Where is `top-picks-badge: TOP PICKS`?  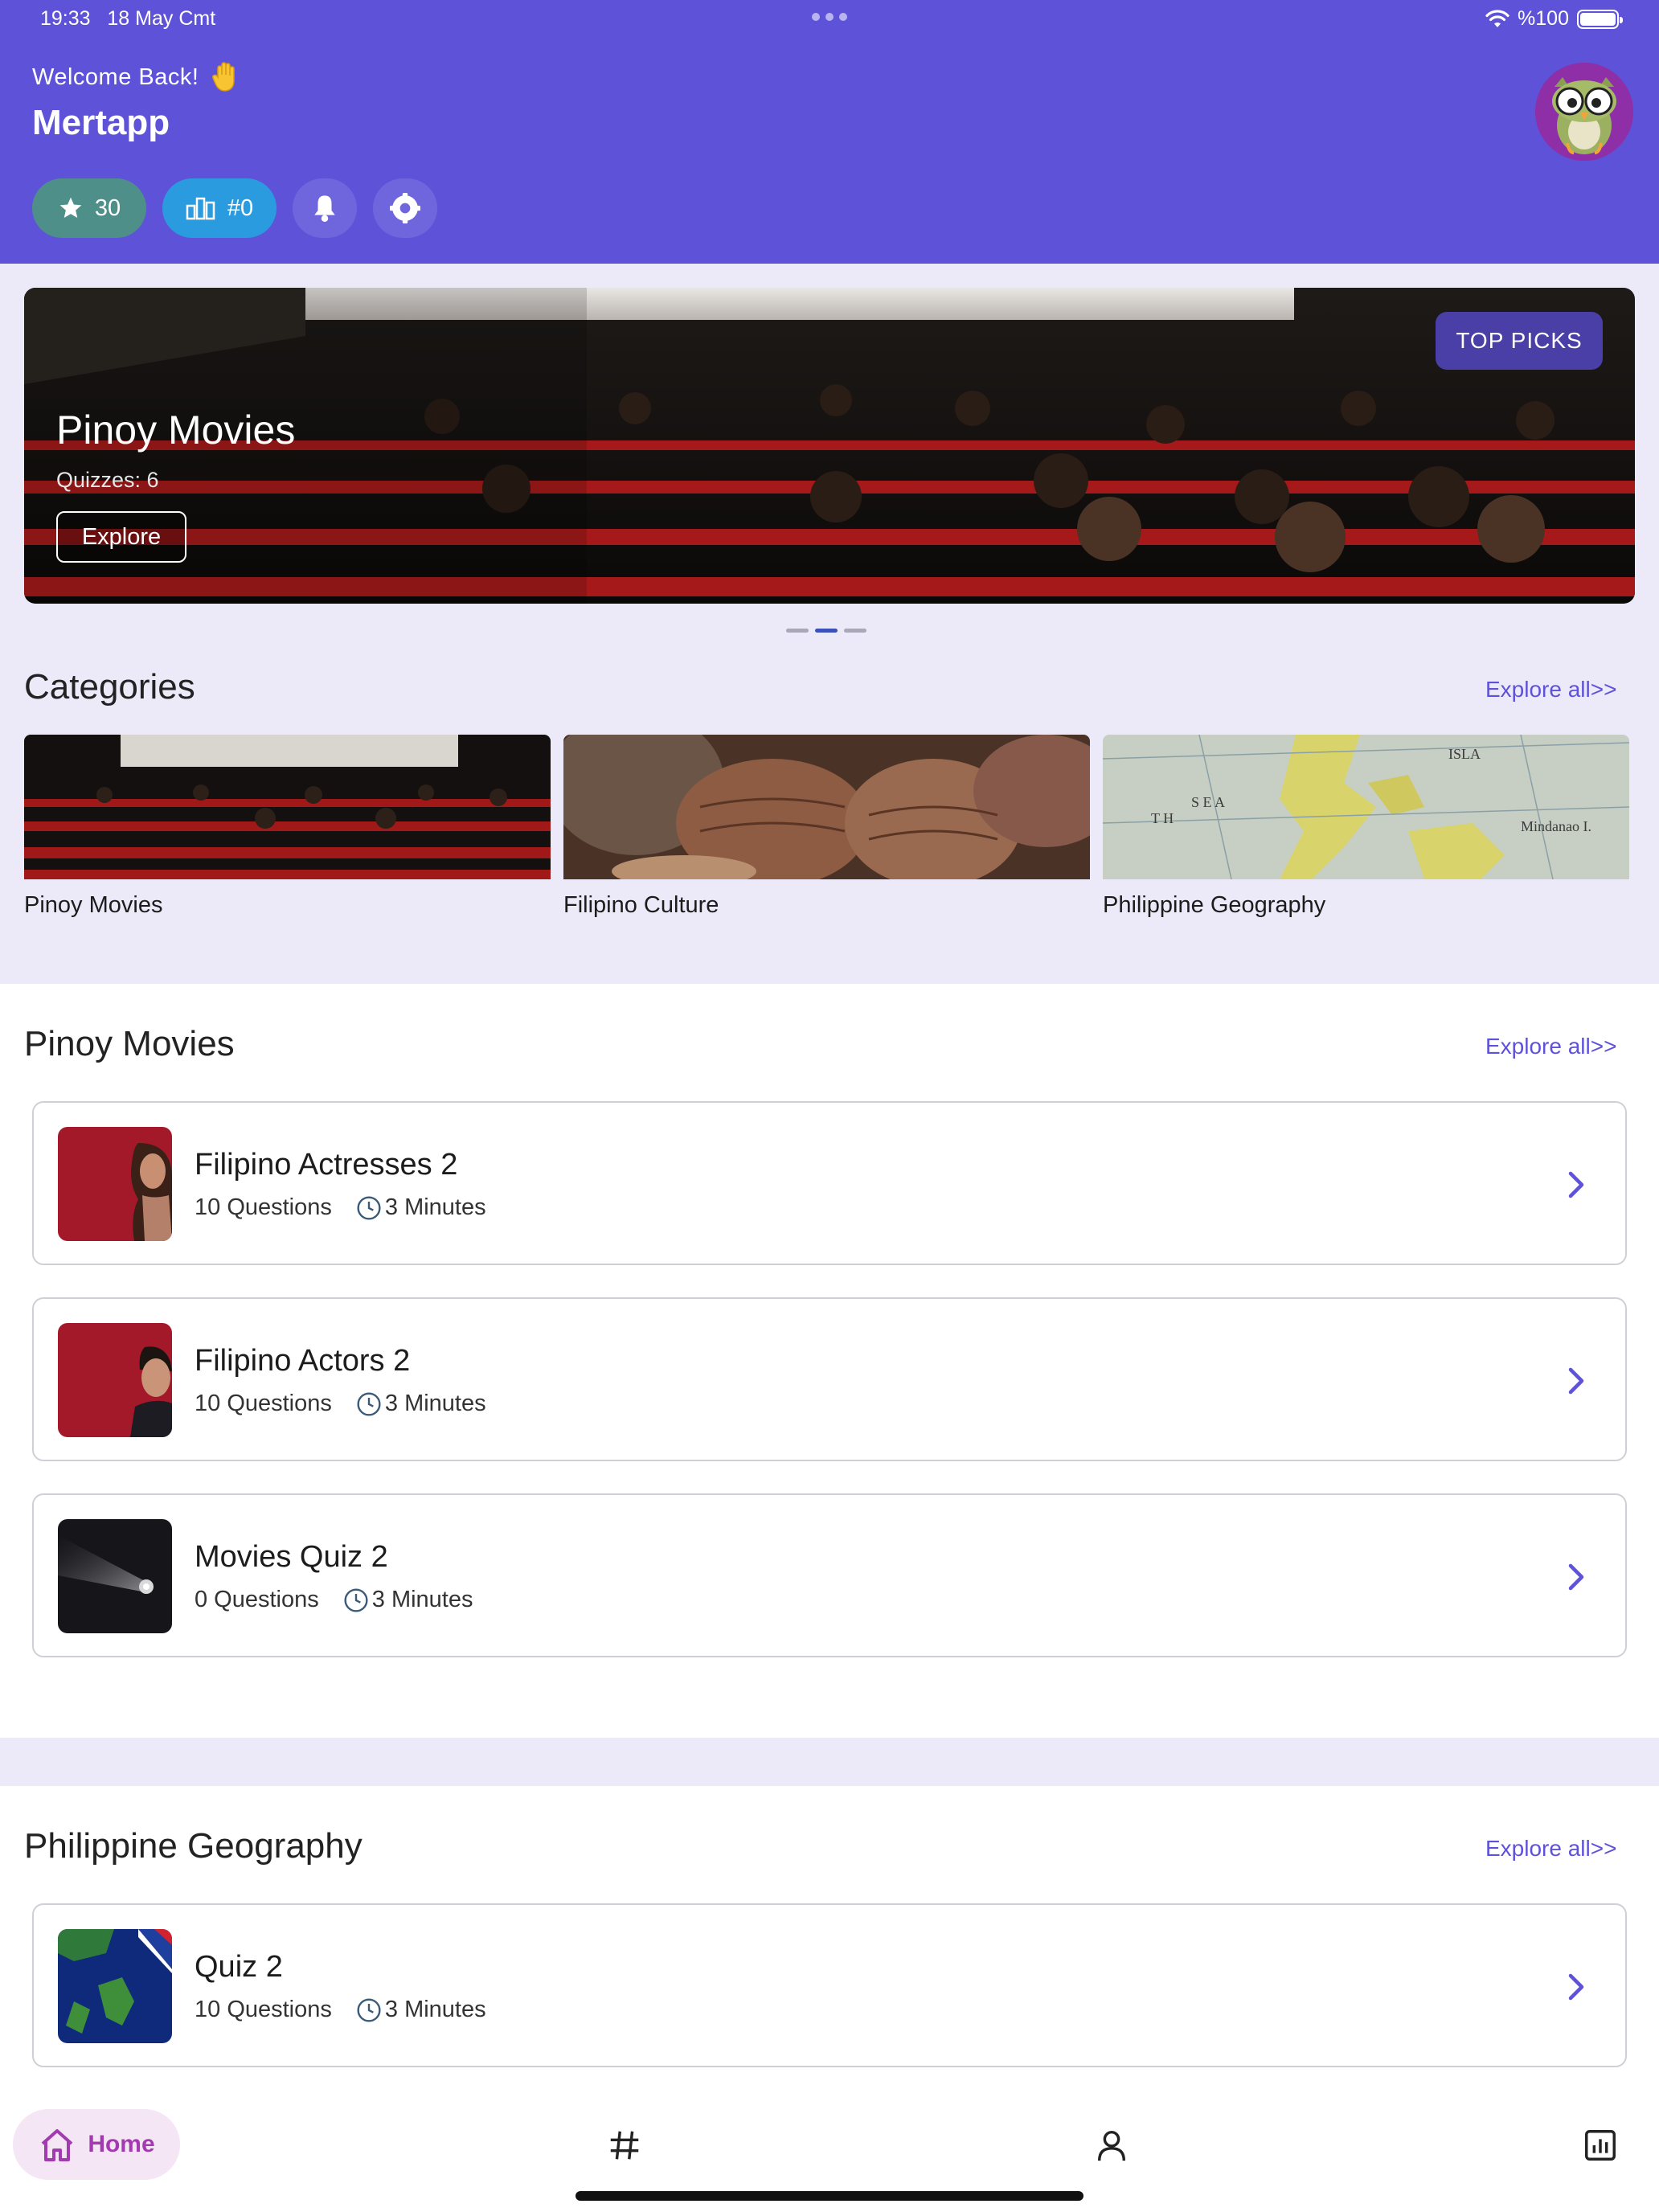 top-picks-badge: TOP PICKS is located at coordinates (1519, 341).